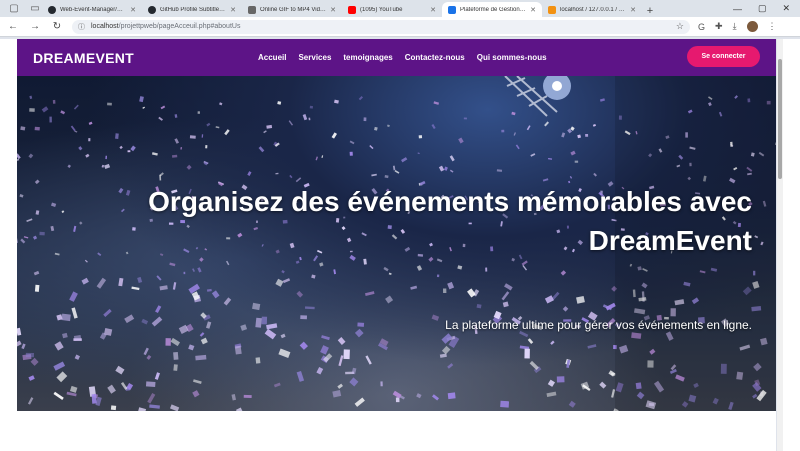 This screenshot has width=800, height=451. Describe the element at coordinates (791, 245) in the screenshot. I see `page-right-margin` at that location.